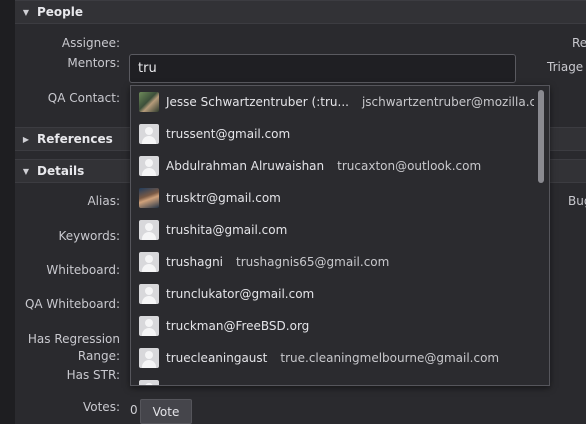  I want to click on suggestion-item: trusktr@gmail.com, so click(333, 198).